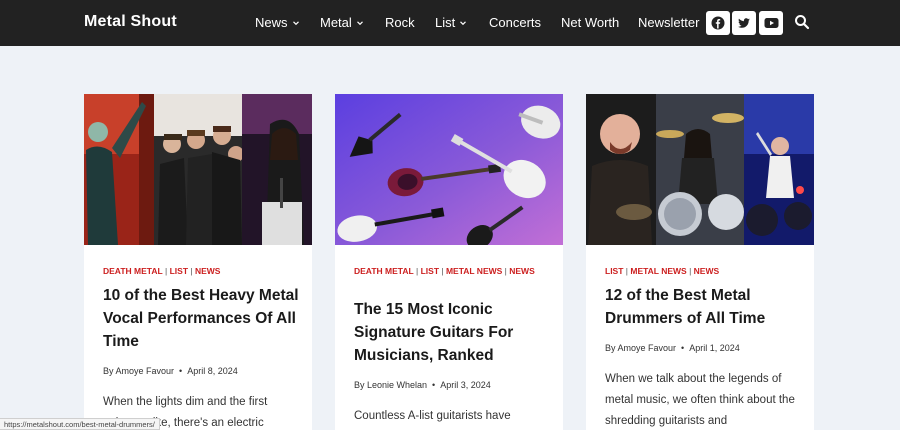 This screenshot has height=430, width=900. I want to click on twitter-button, so click(744, 23).